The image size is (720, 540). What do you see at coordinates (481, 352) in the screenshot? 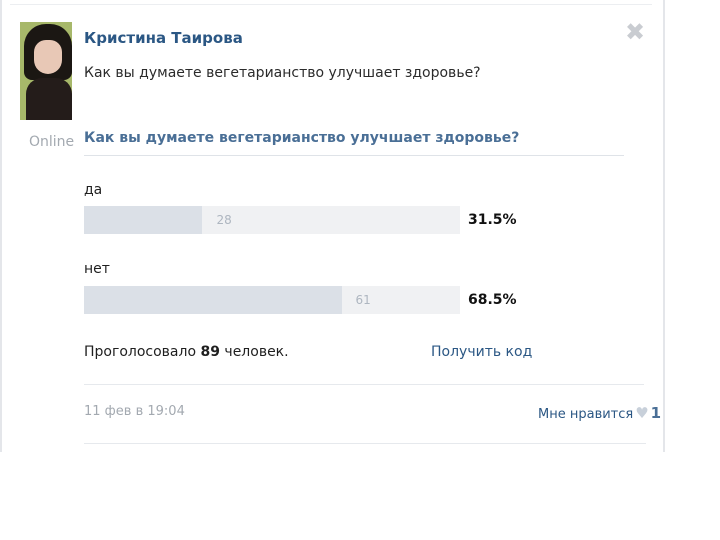
I see `get-code-link: Получить код` at bounding box center [481, 352].